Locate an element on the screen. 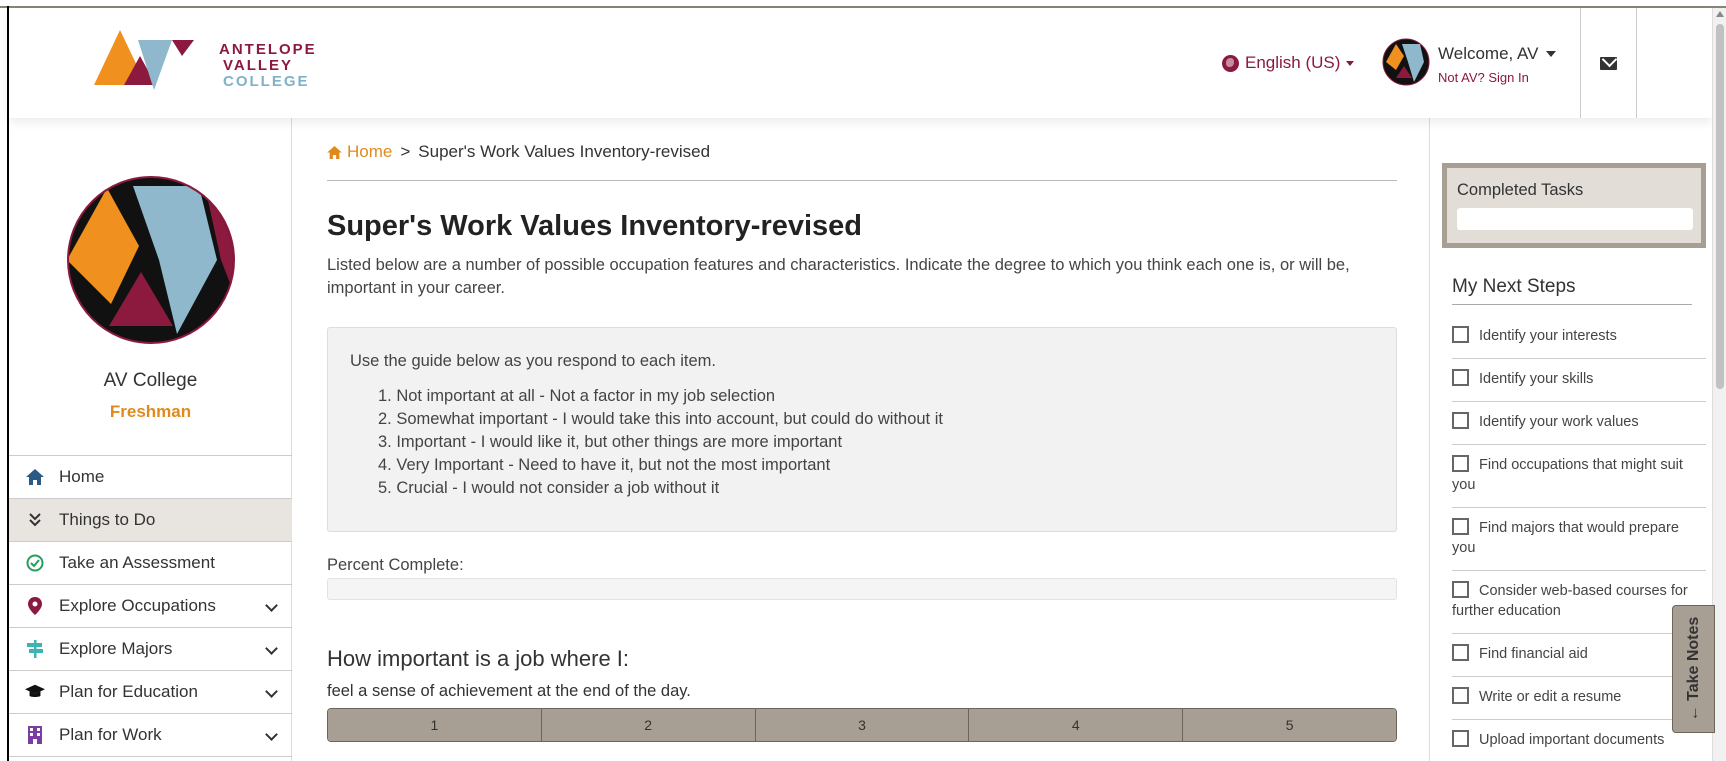 Image resolution: width=1726 pixels, height=761 pixels. profile-year: Freshman is located at coordinates (150, 411).